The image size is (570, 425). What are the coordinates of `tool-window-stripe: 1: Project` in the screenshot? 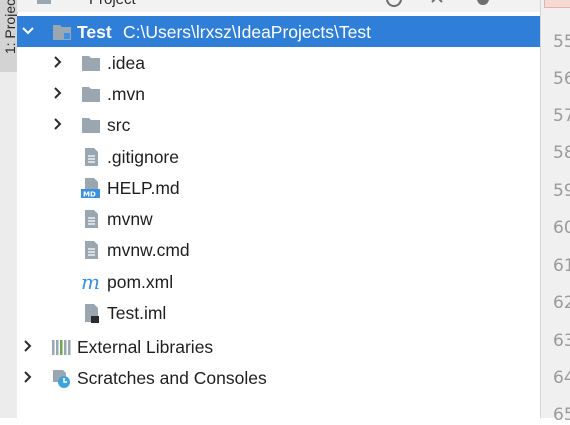 It's located at (9, 209).